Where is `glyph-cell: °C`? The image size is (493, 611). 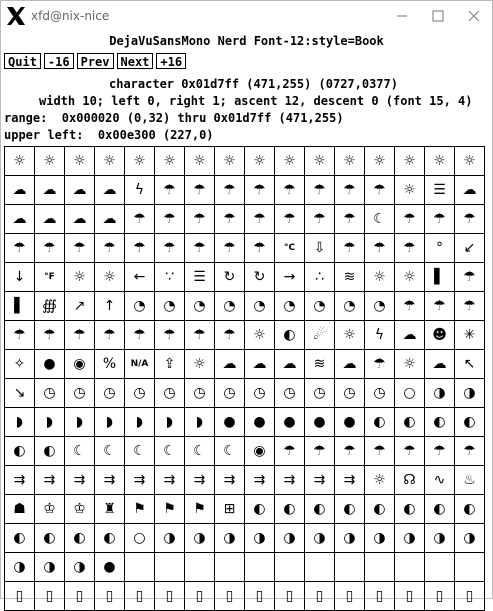 glyph-cell: °C is located at coordinates (290, 248).